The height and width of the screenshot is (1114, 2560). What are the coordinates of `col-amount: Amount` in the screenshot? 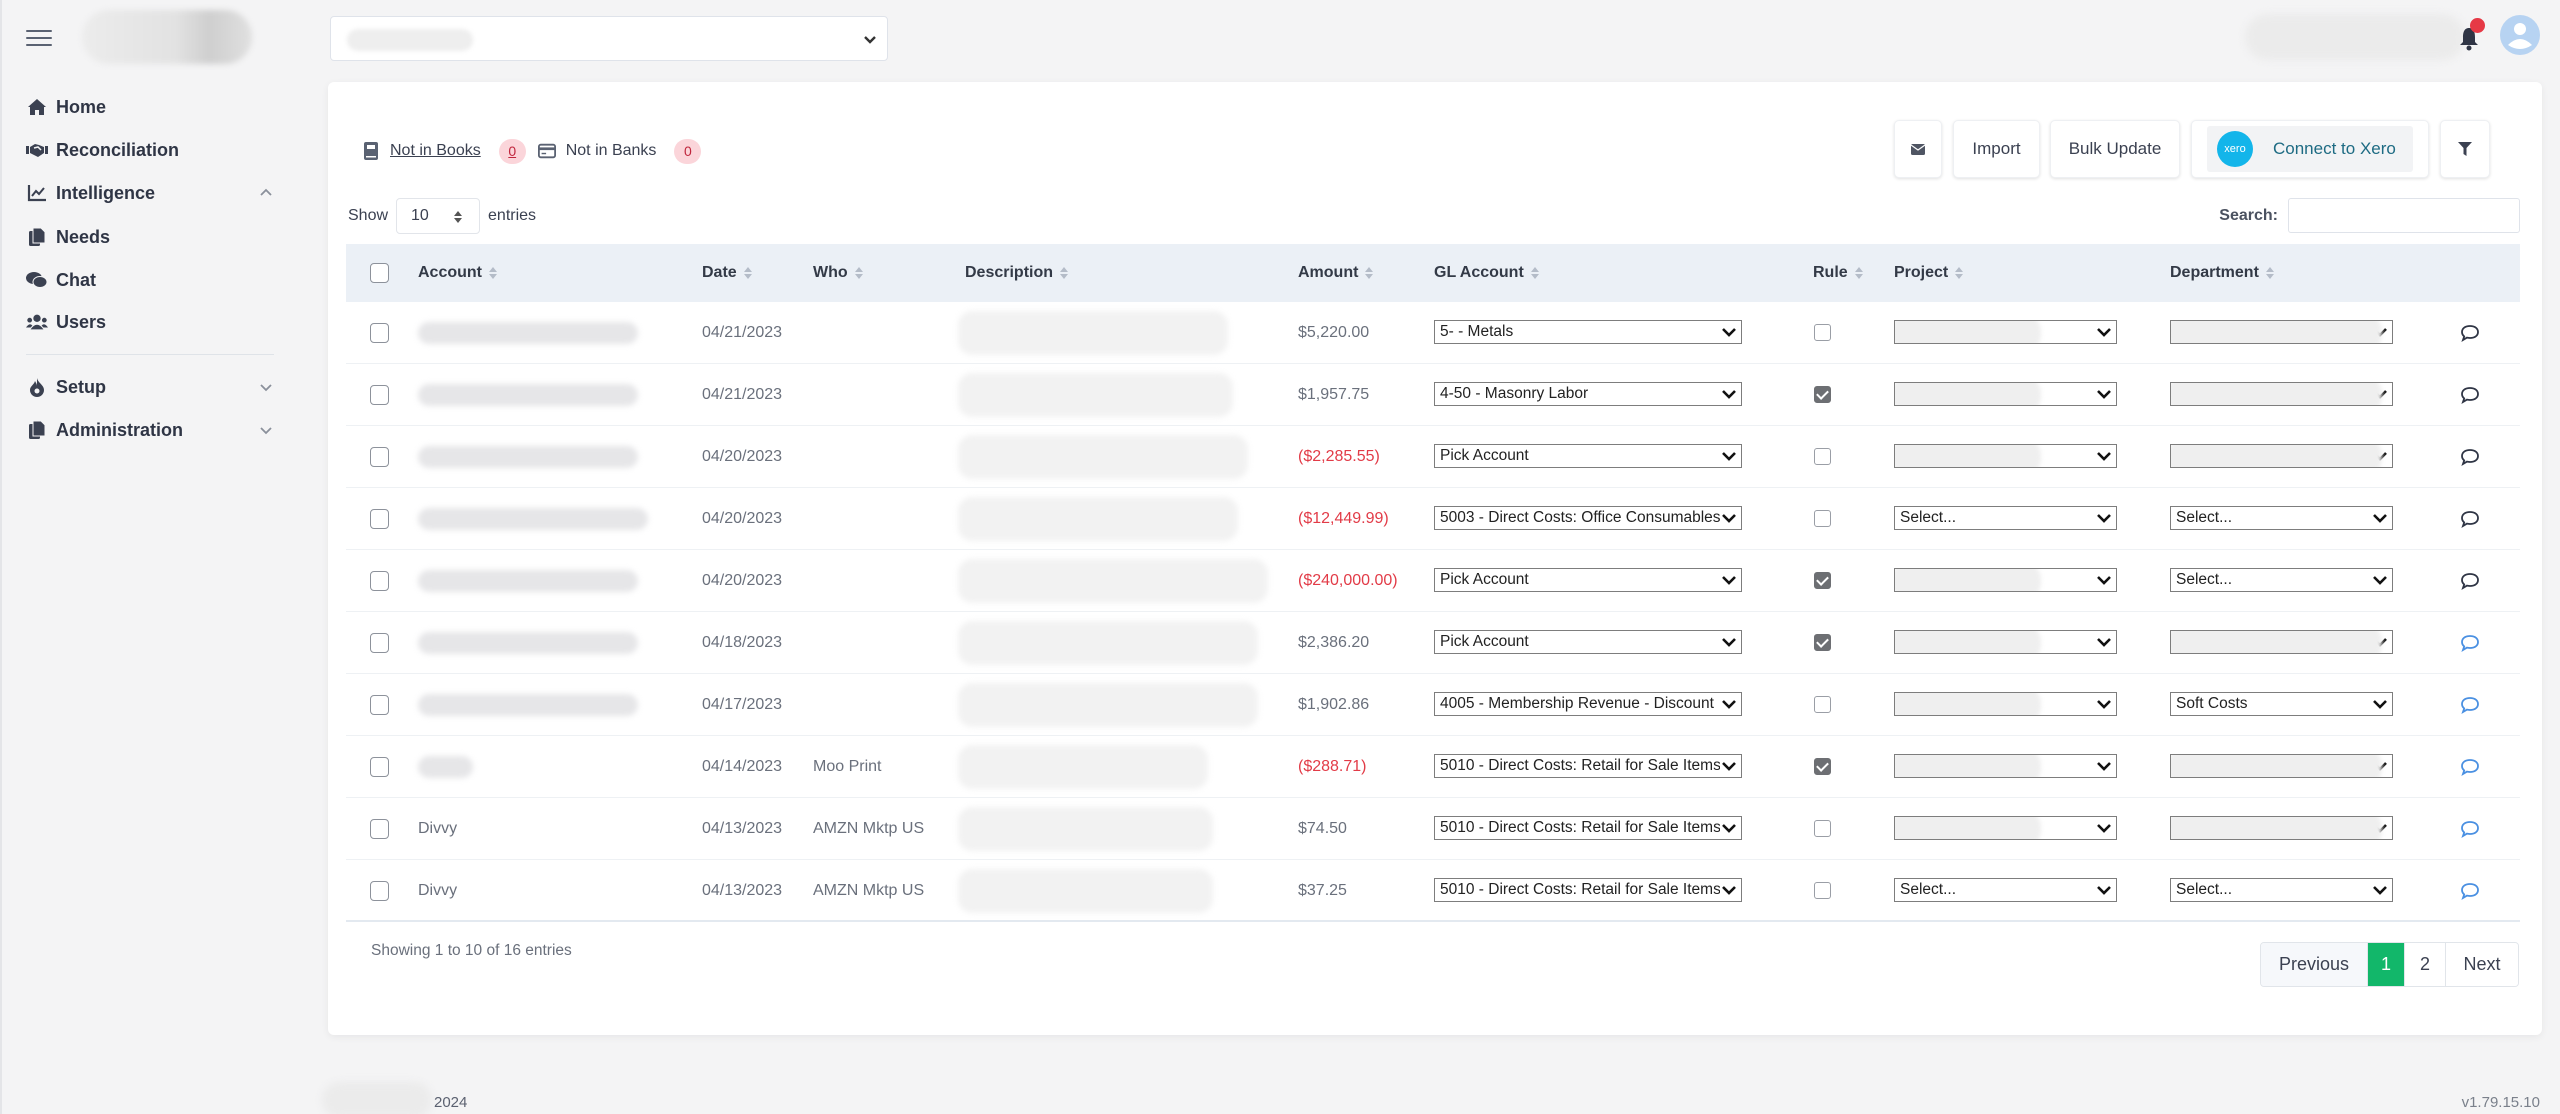 It's located at (1336, 273).